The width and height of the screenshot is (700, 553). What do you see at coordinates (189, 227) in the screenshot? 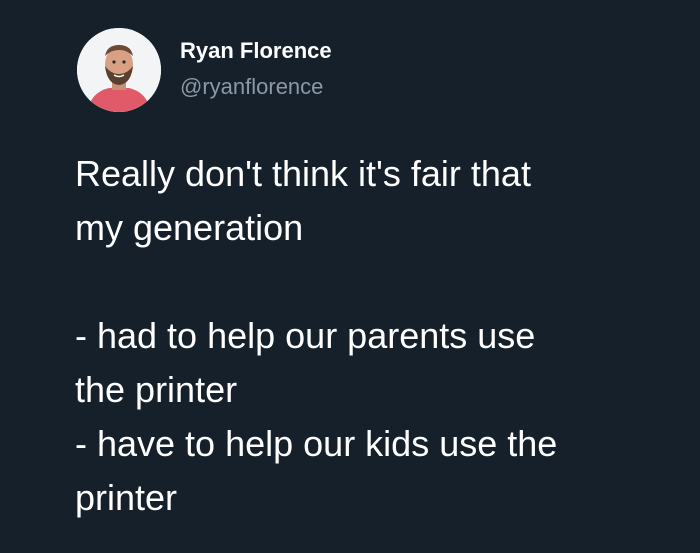
I see `tweet-text-line: my generation` at bounding box center [189, 227].